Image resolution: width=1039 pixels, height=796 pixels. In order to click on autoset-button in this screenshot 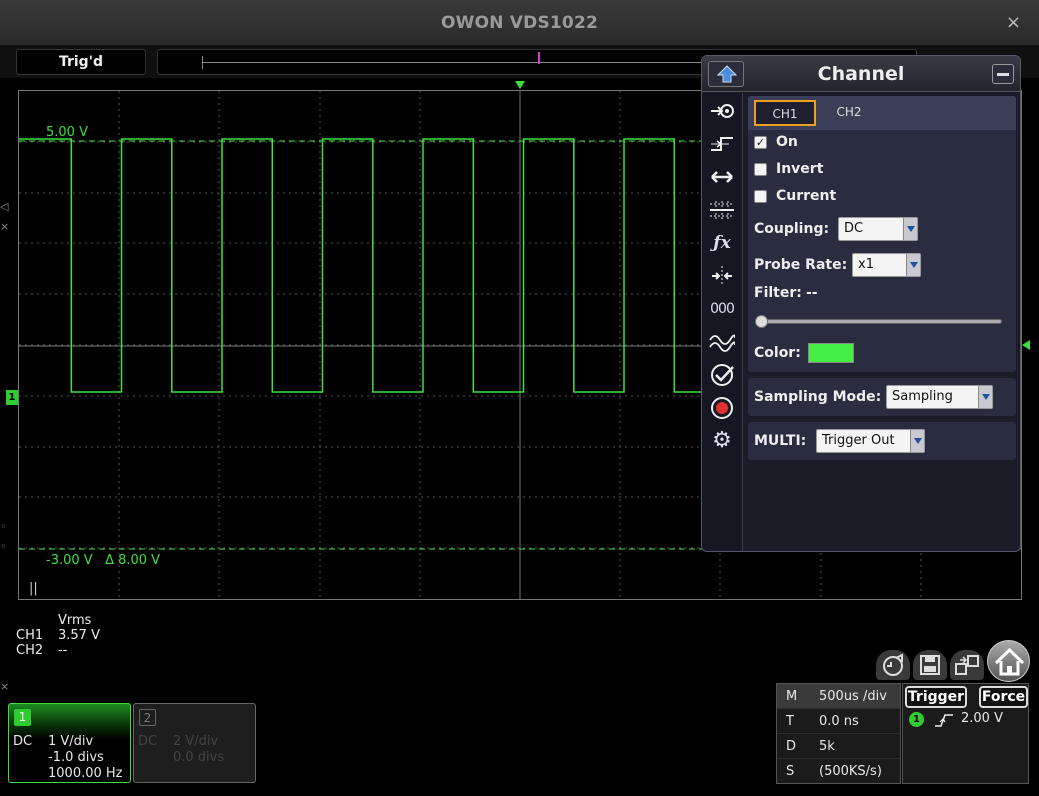, I will do `click(893, 665)`.